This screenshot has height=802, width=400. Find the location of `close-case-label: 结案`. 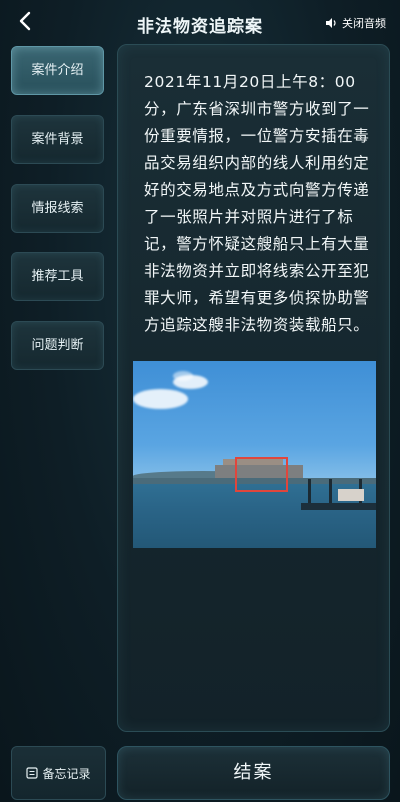

close-case-label: 结案 is located at coordinates (253, 772).